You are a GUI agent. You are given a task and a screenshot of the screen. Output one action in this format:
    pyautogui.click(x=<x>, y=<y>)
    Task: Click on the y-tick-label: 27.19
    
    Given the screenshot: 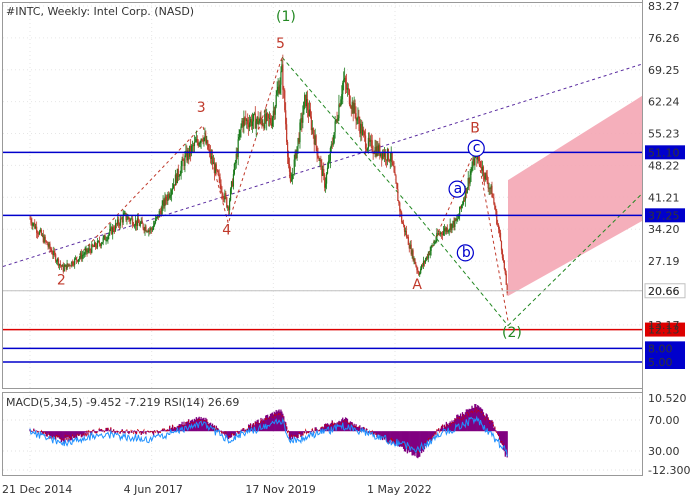 What is the action you would take?
    pyautogui.click(x=664, y=261)
    